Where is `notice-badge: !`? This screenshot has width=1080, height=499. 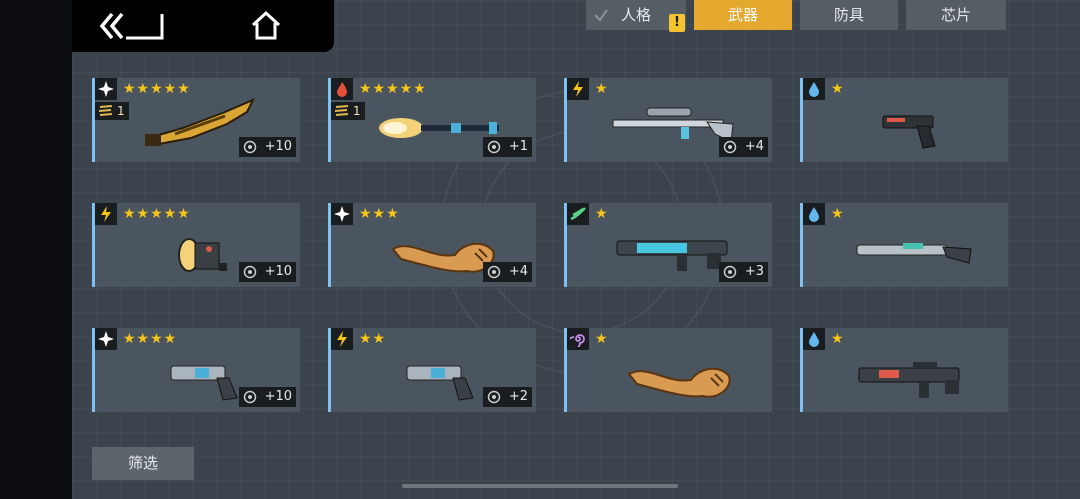 notice-badge: ! is located at coordinates (677, 23).